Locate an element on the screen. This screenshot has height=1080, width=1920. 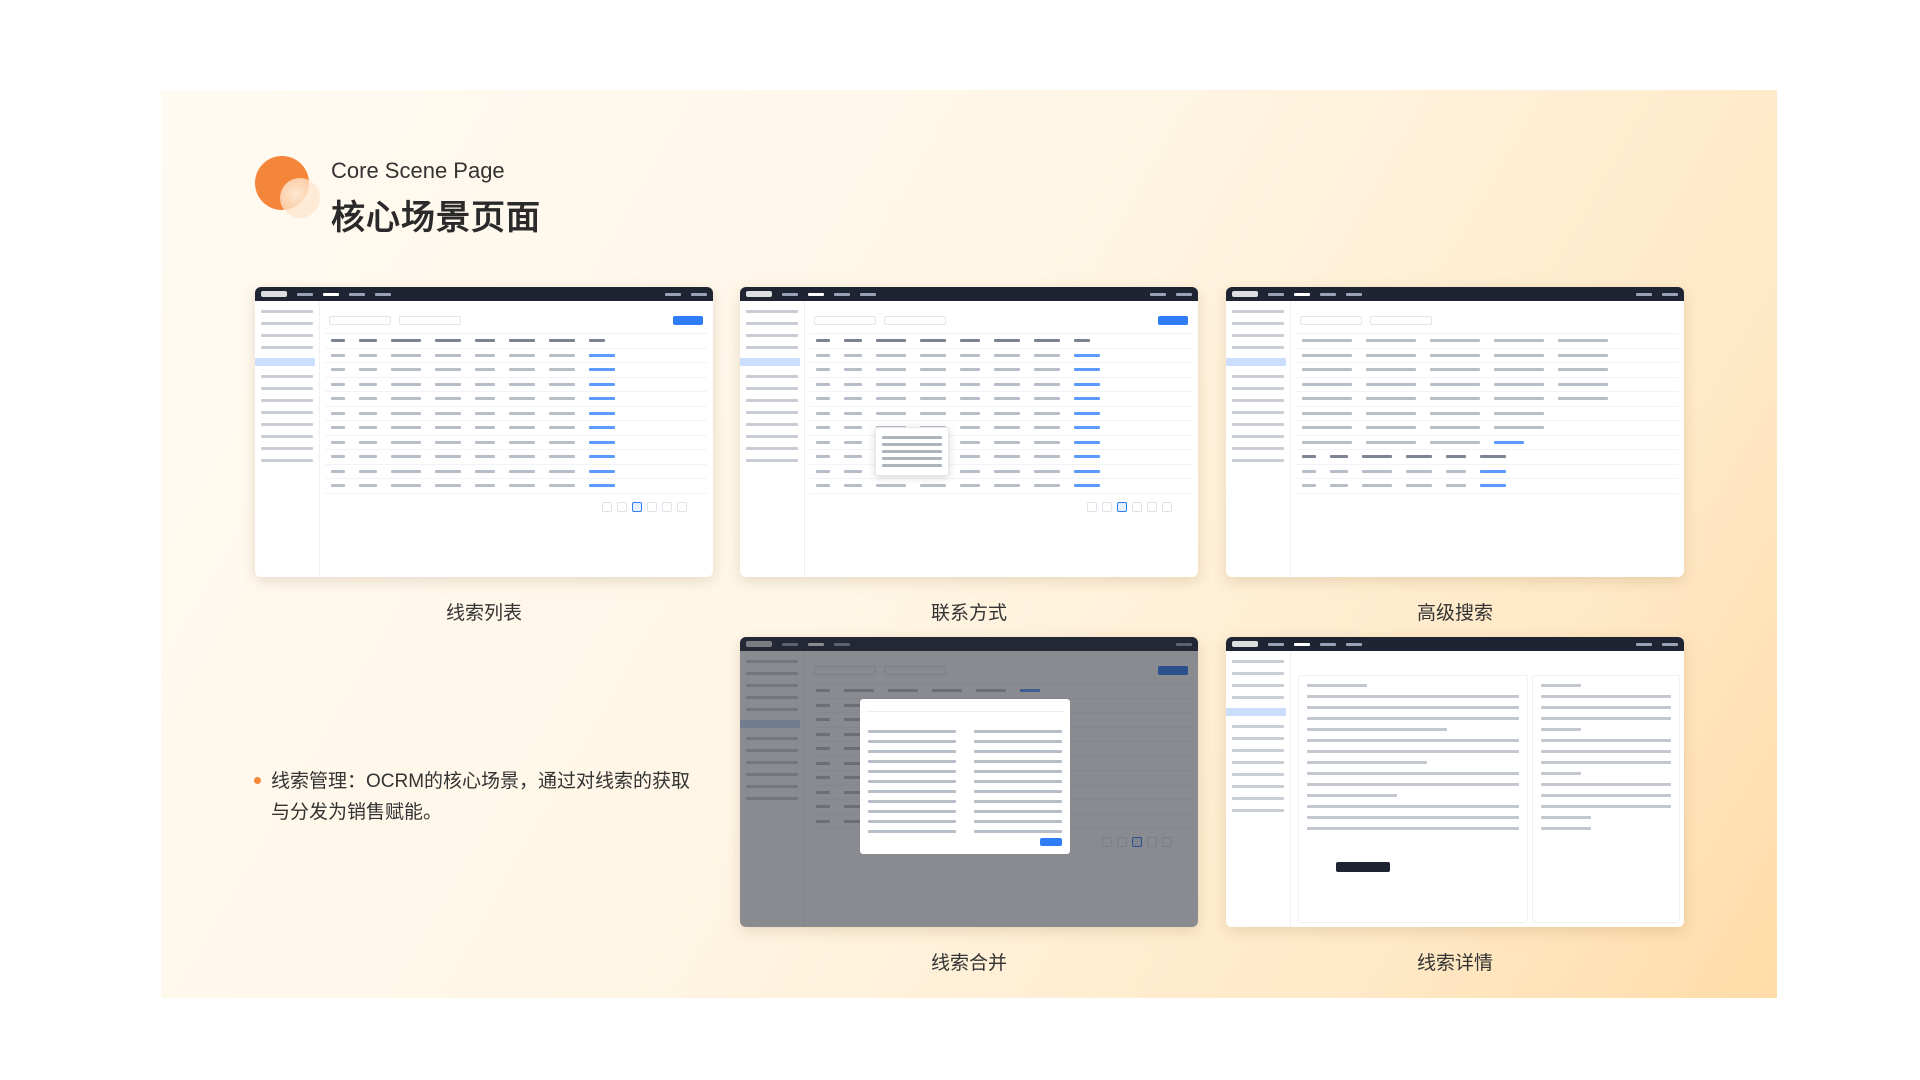
screenshot-contact-info is located at coordinates (969, 432).